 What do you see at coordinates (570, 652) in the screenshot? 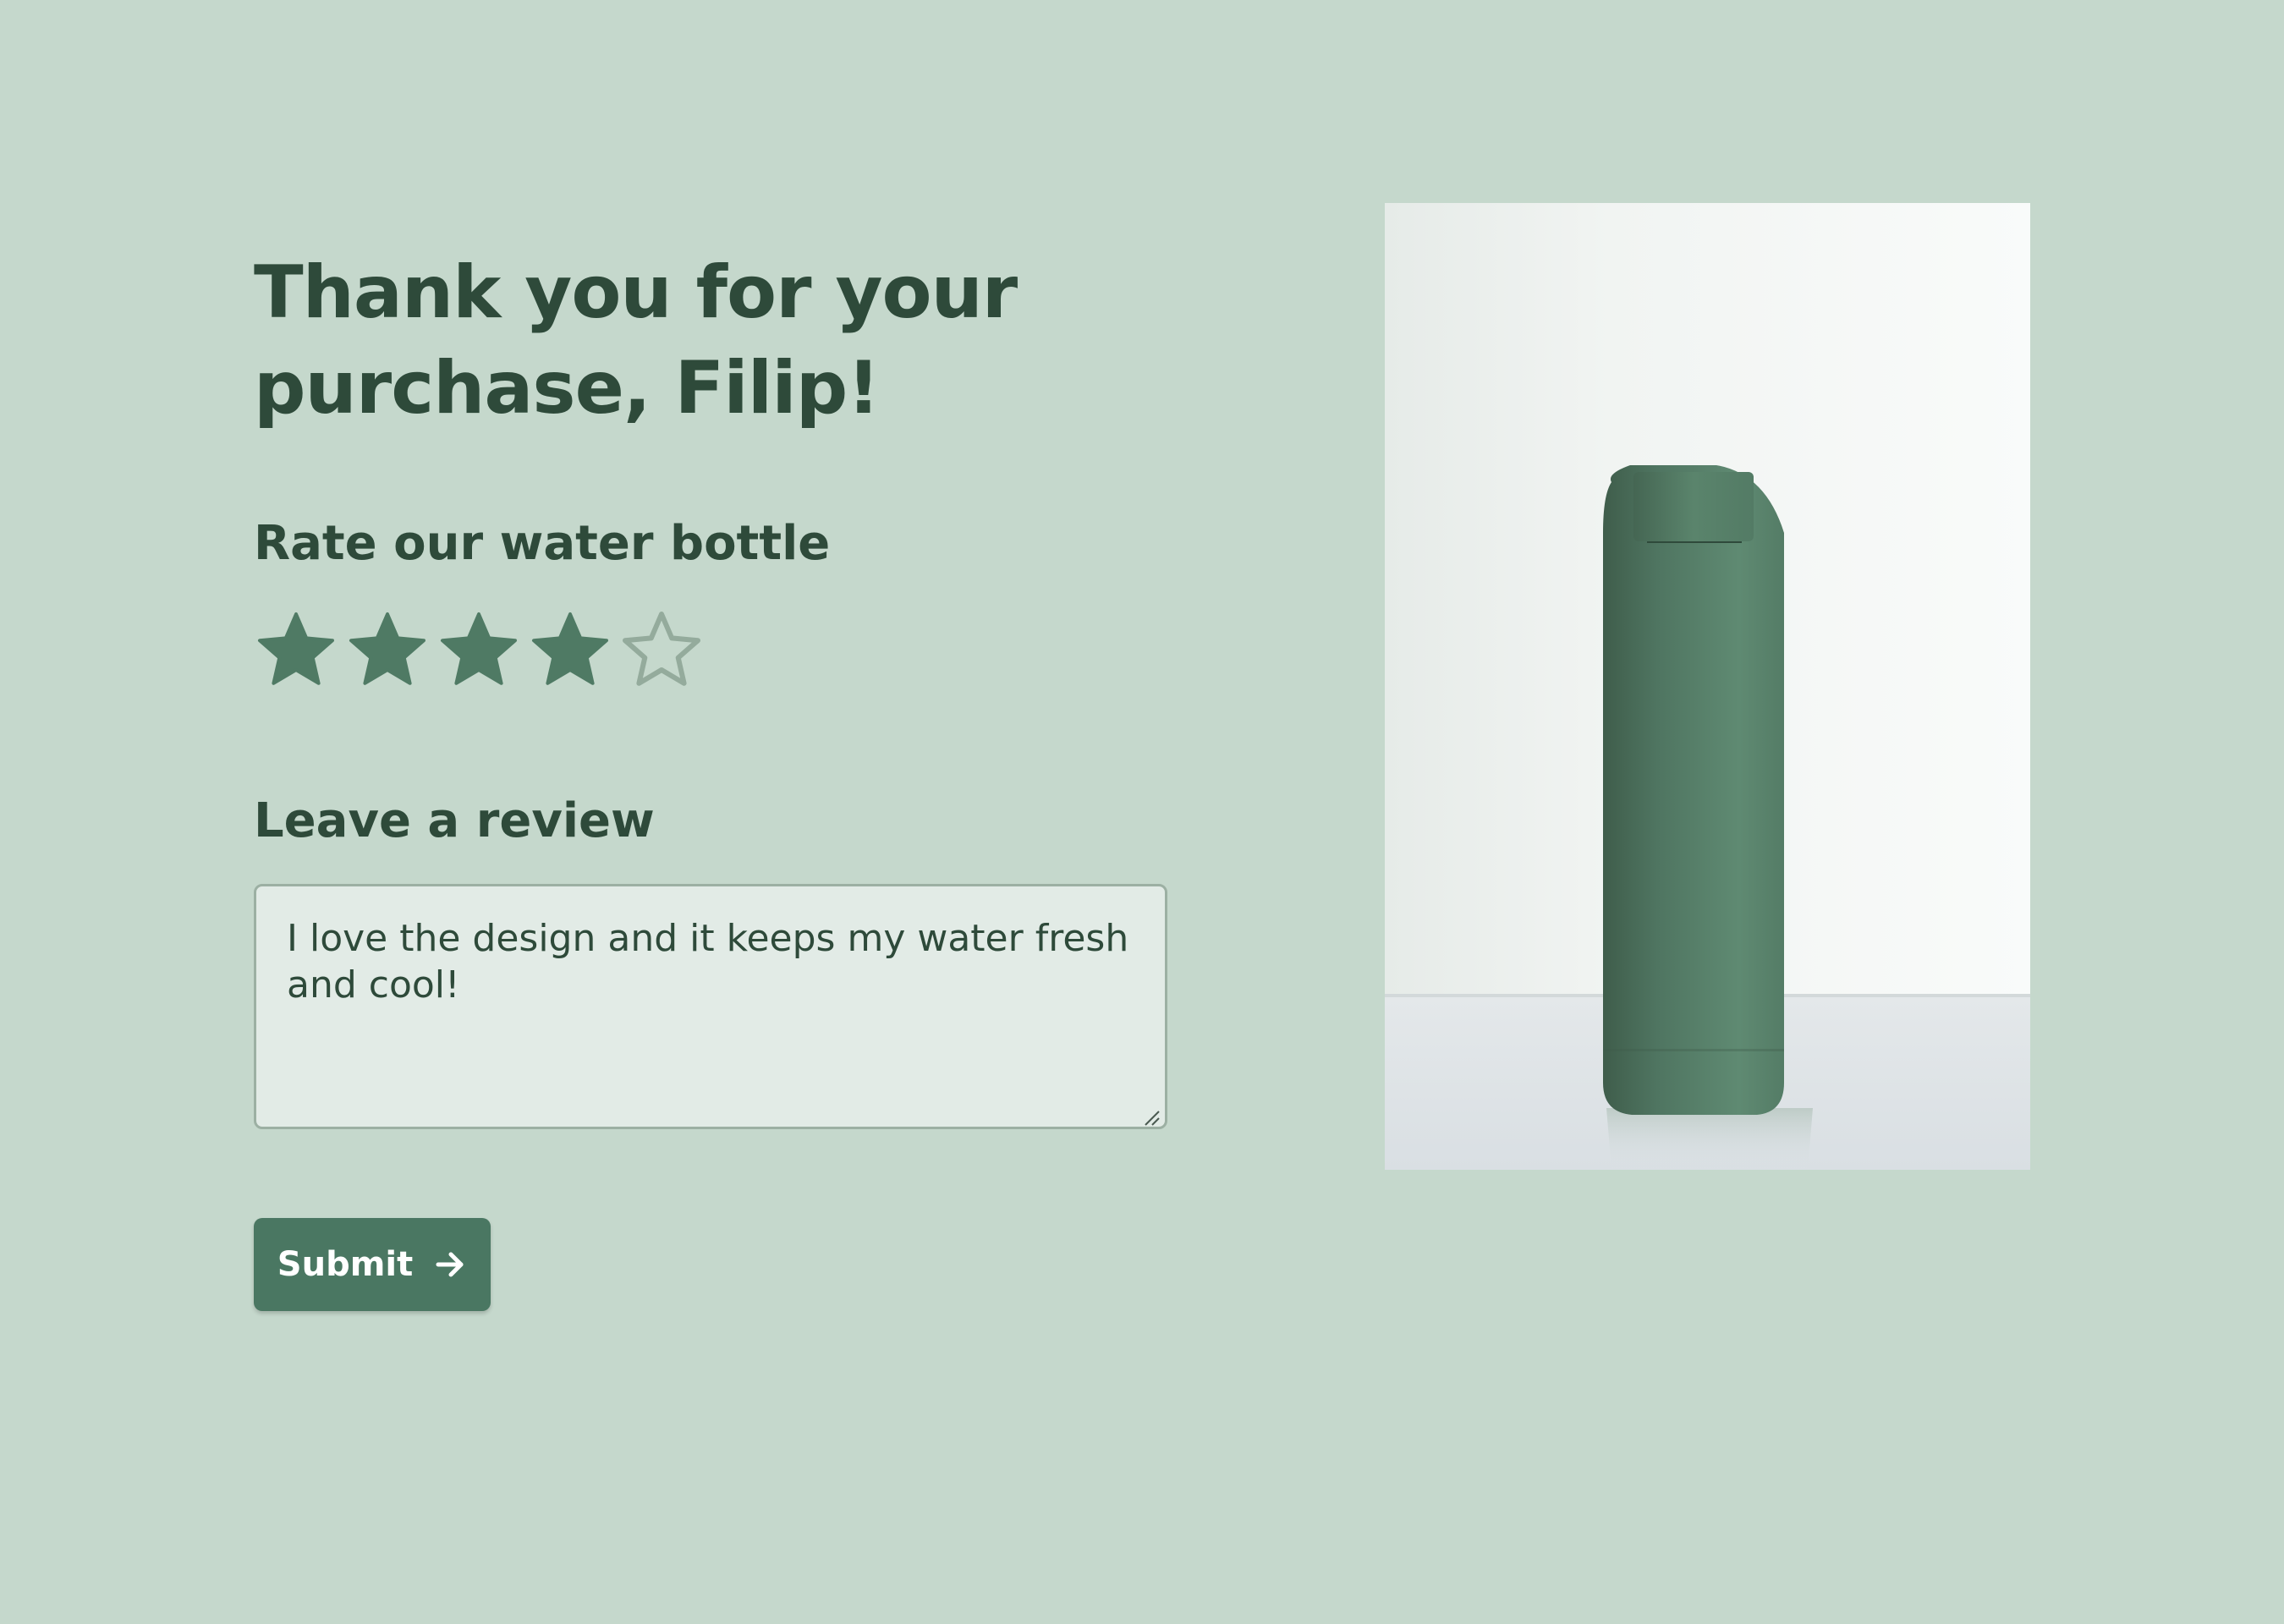
I see `star-4-icon` at bounding box center [570, 652].